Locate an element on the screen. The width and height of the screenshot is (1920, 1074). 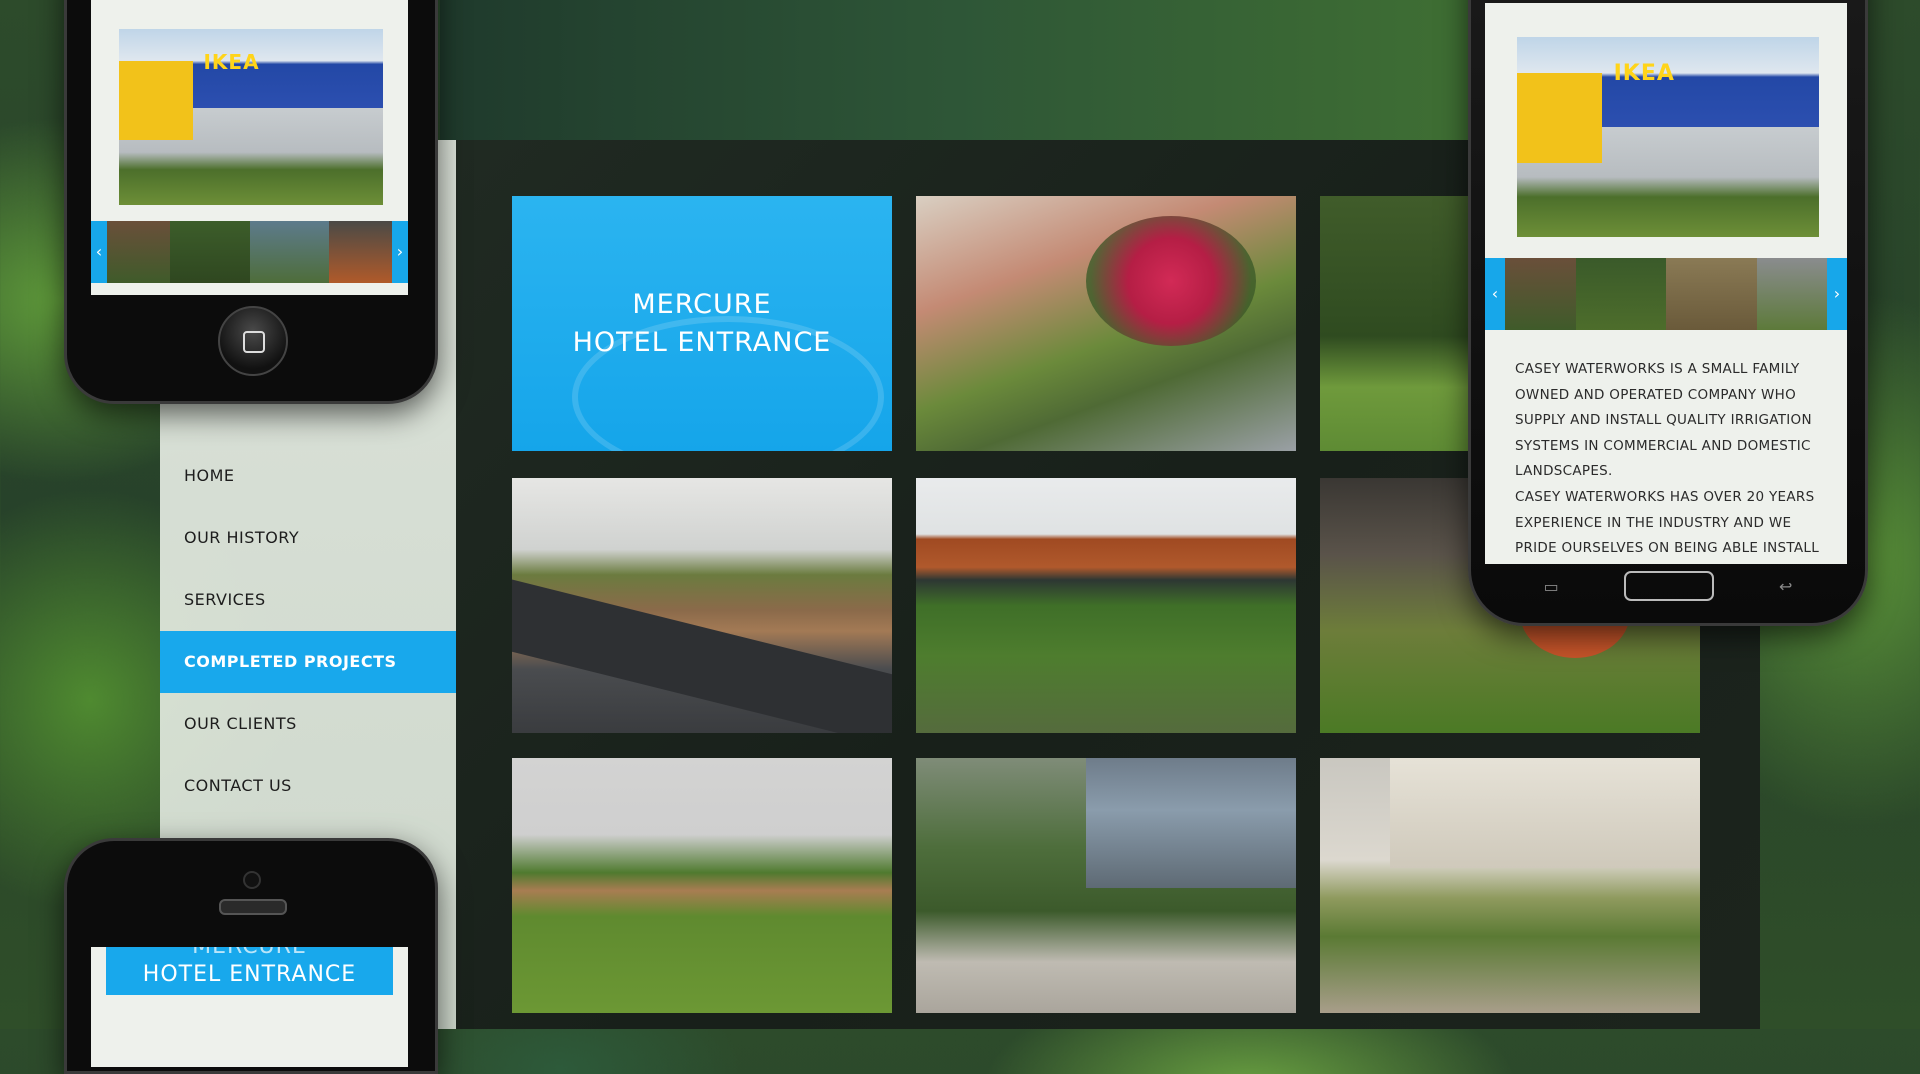
iphone-screen-top: IKEA ‹ › is located at coordinates (249, 147).